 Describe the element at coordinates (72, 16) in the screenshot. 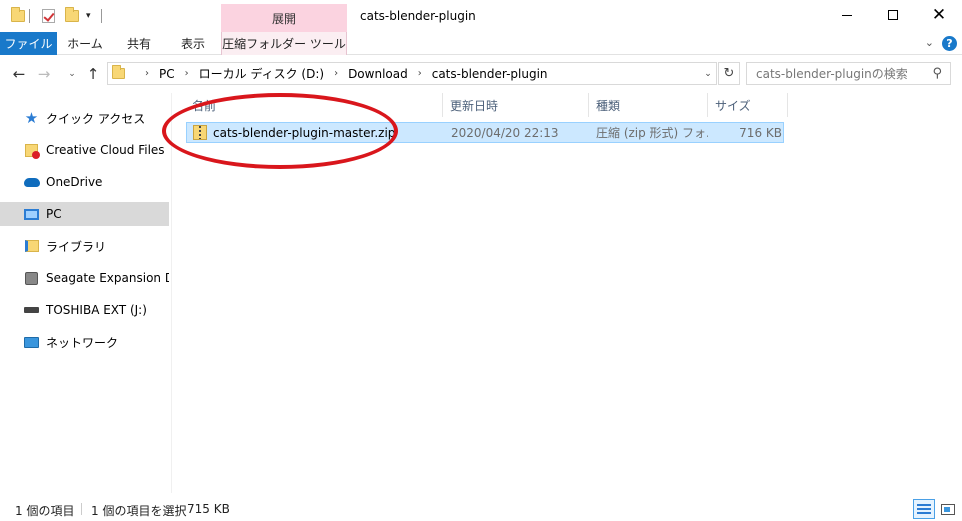

I see `new-folder-icon` at that location.